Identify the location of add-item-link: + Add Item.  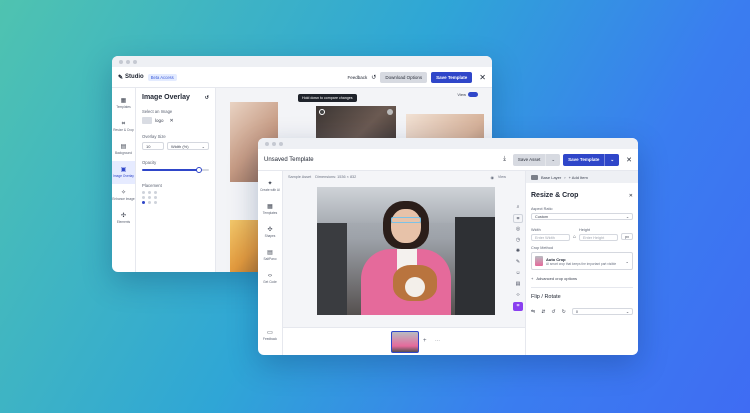
(578, 177).